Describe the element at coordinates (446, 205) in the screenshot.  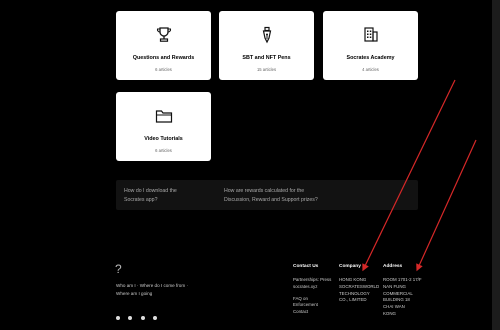
I see `annotation-arrow-address` at that location.